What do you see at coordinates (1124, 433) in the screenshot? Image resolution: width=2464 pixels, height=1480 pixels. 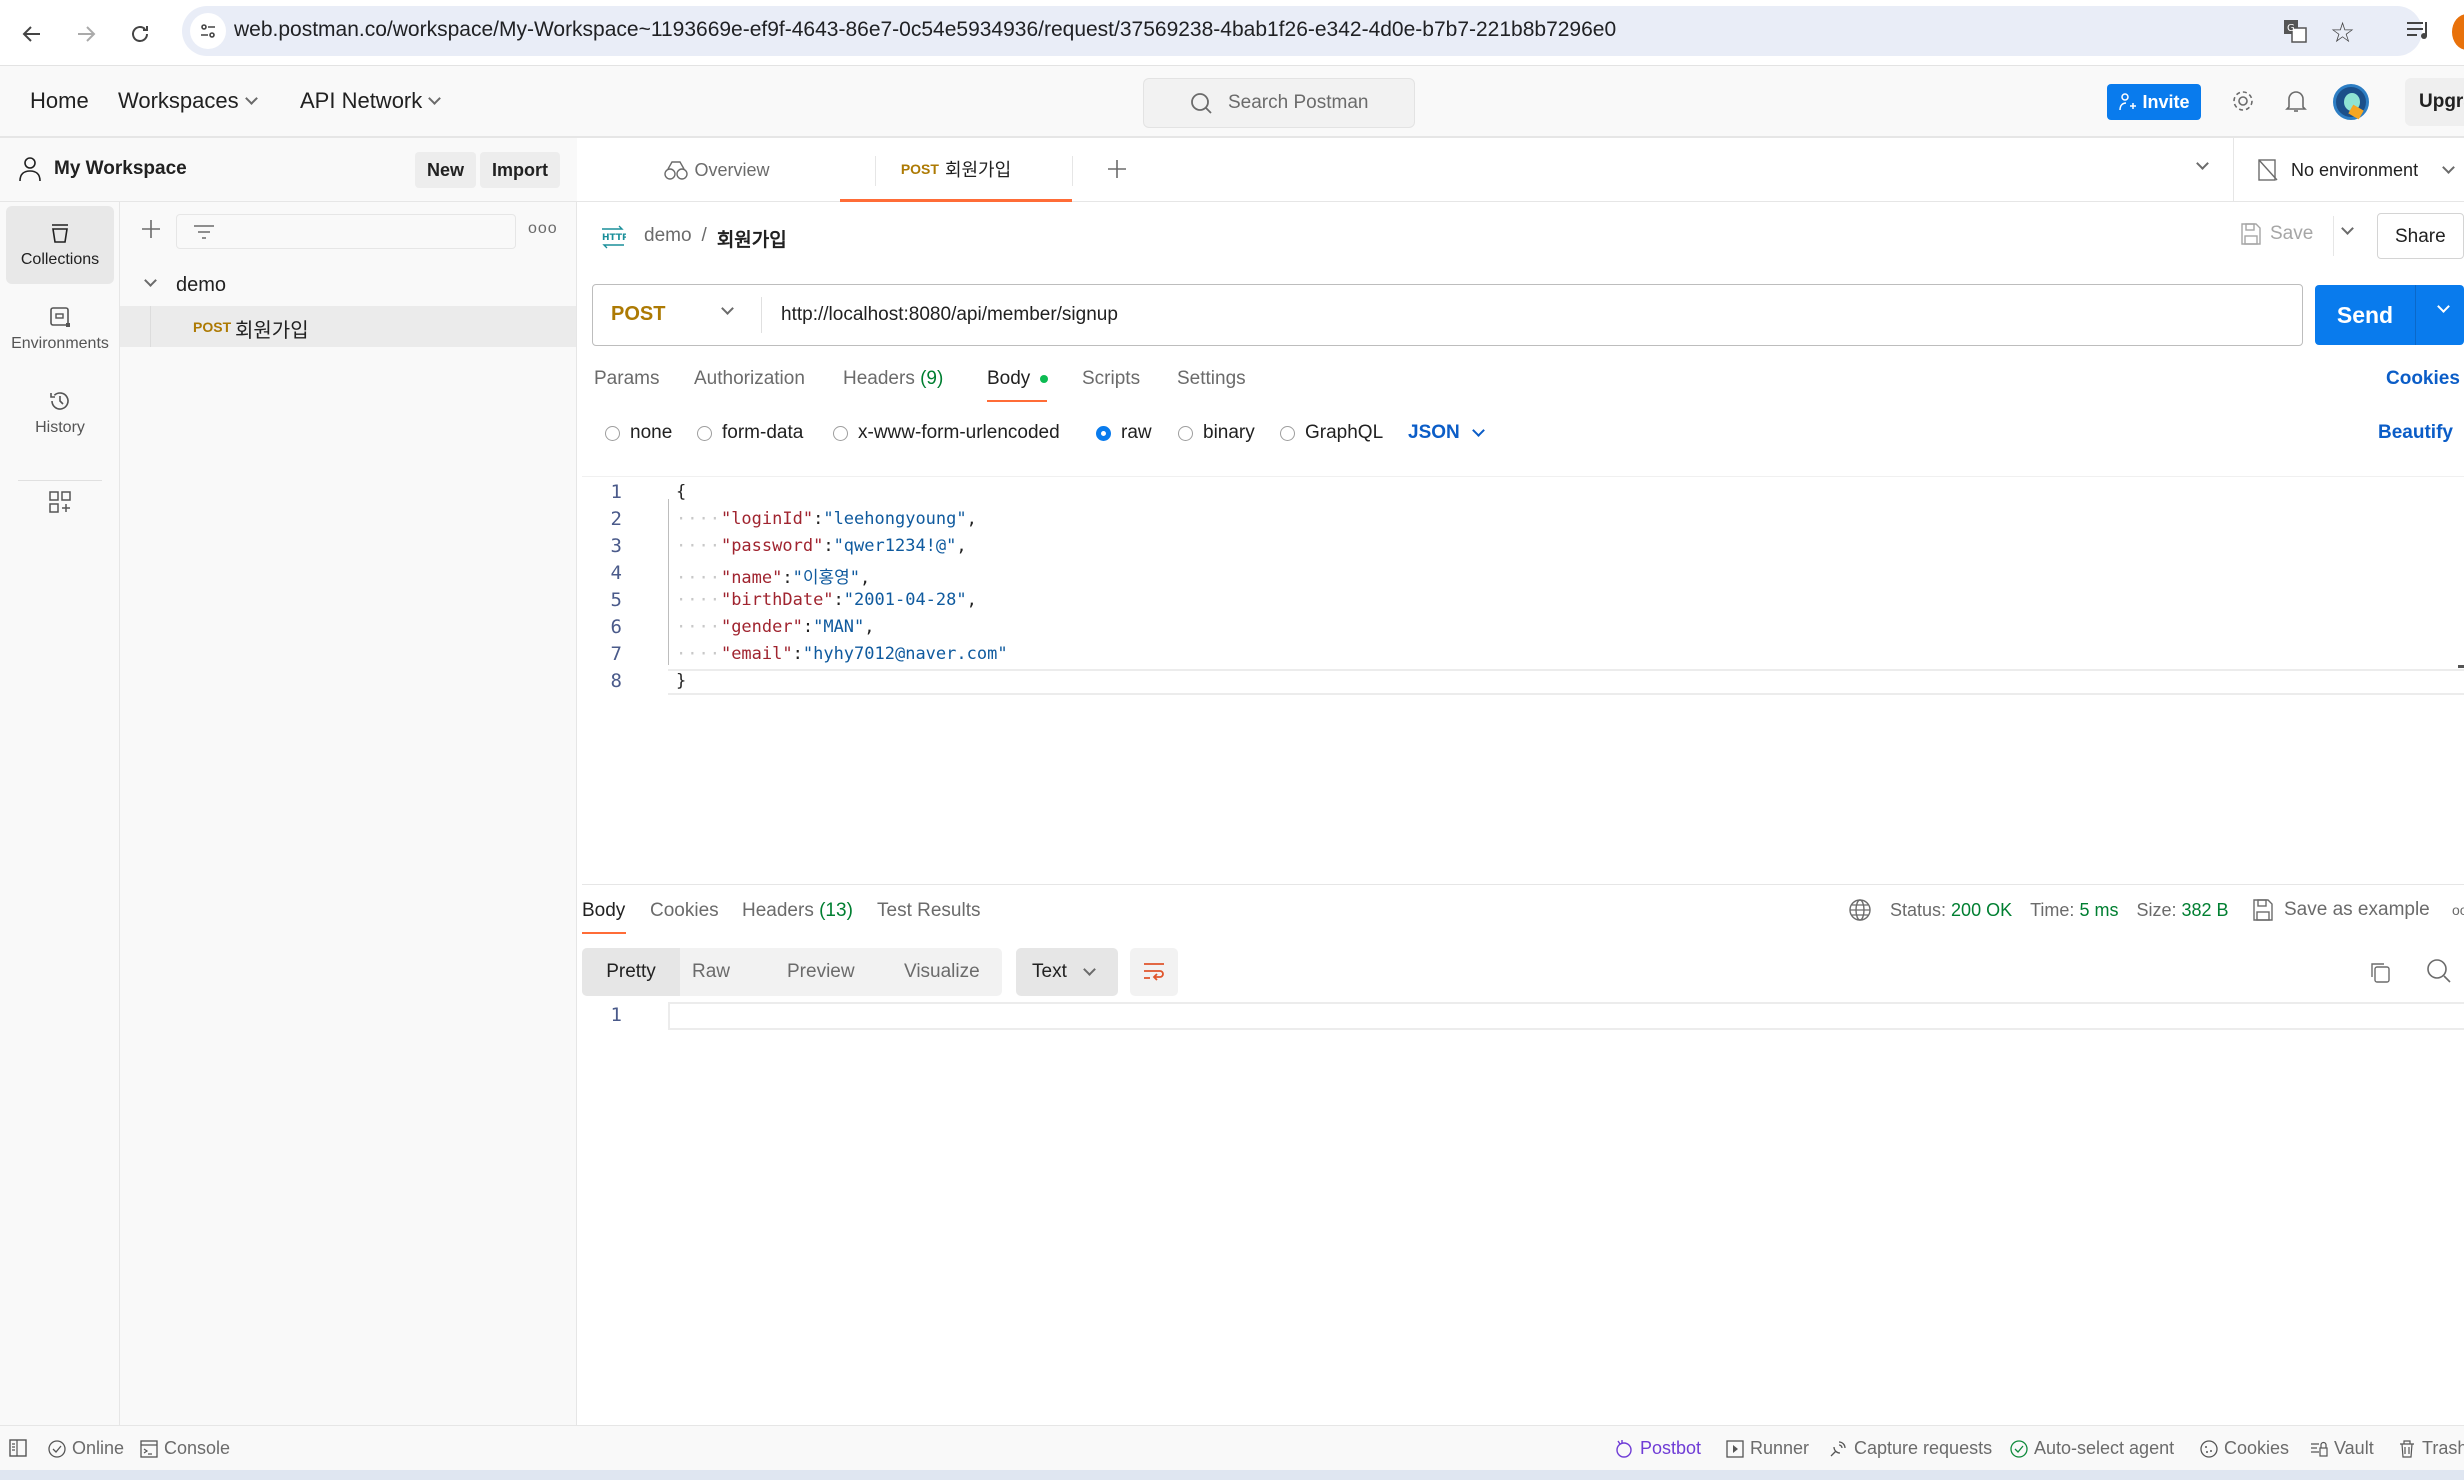 I see `radio-raw: raw` at bounding box center [1124, 433].